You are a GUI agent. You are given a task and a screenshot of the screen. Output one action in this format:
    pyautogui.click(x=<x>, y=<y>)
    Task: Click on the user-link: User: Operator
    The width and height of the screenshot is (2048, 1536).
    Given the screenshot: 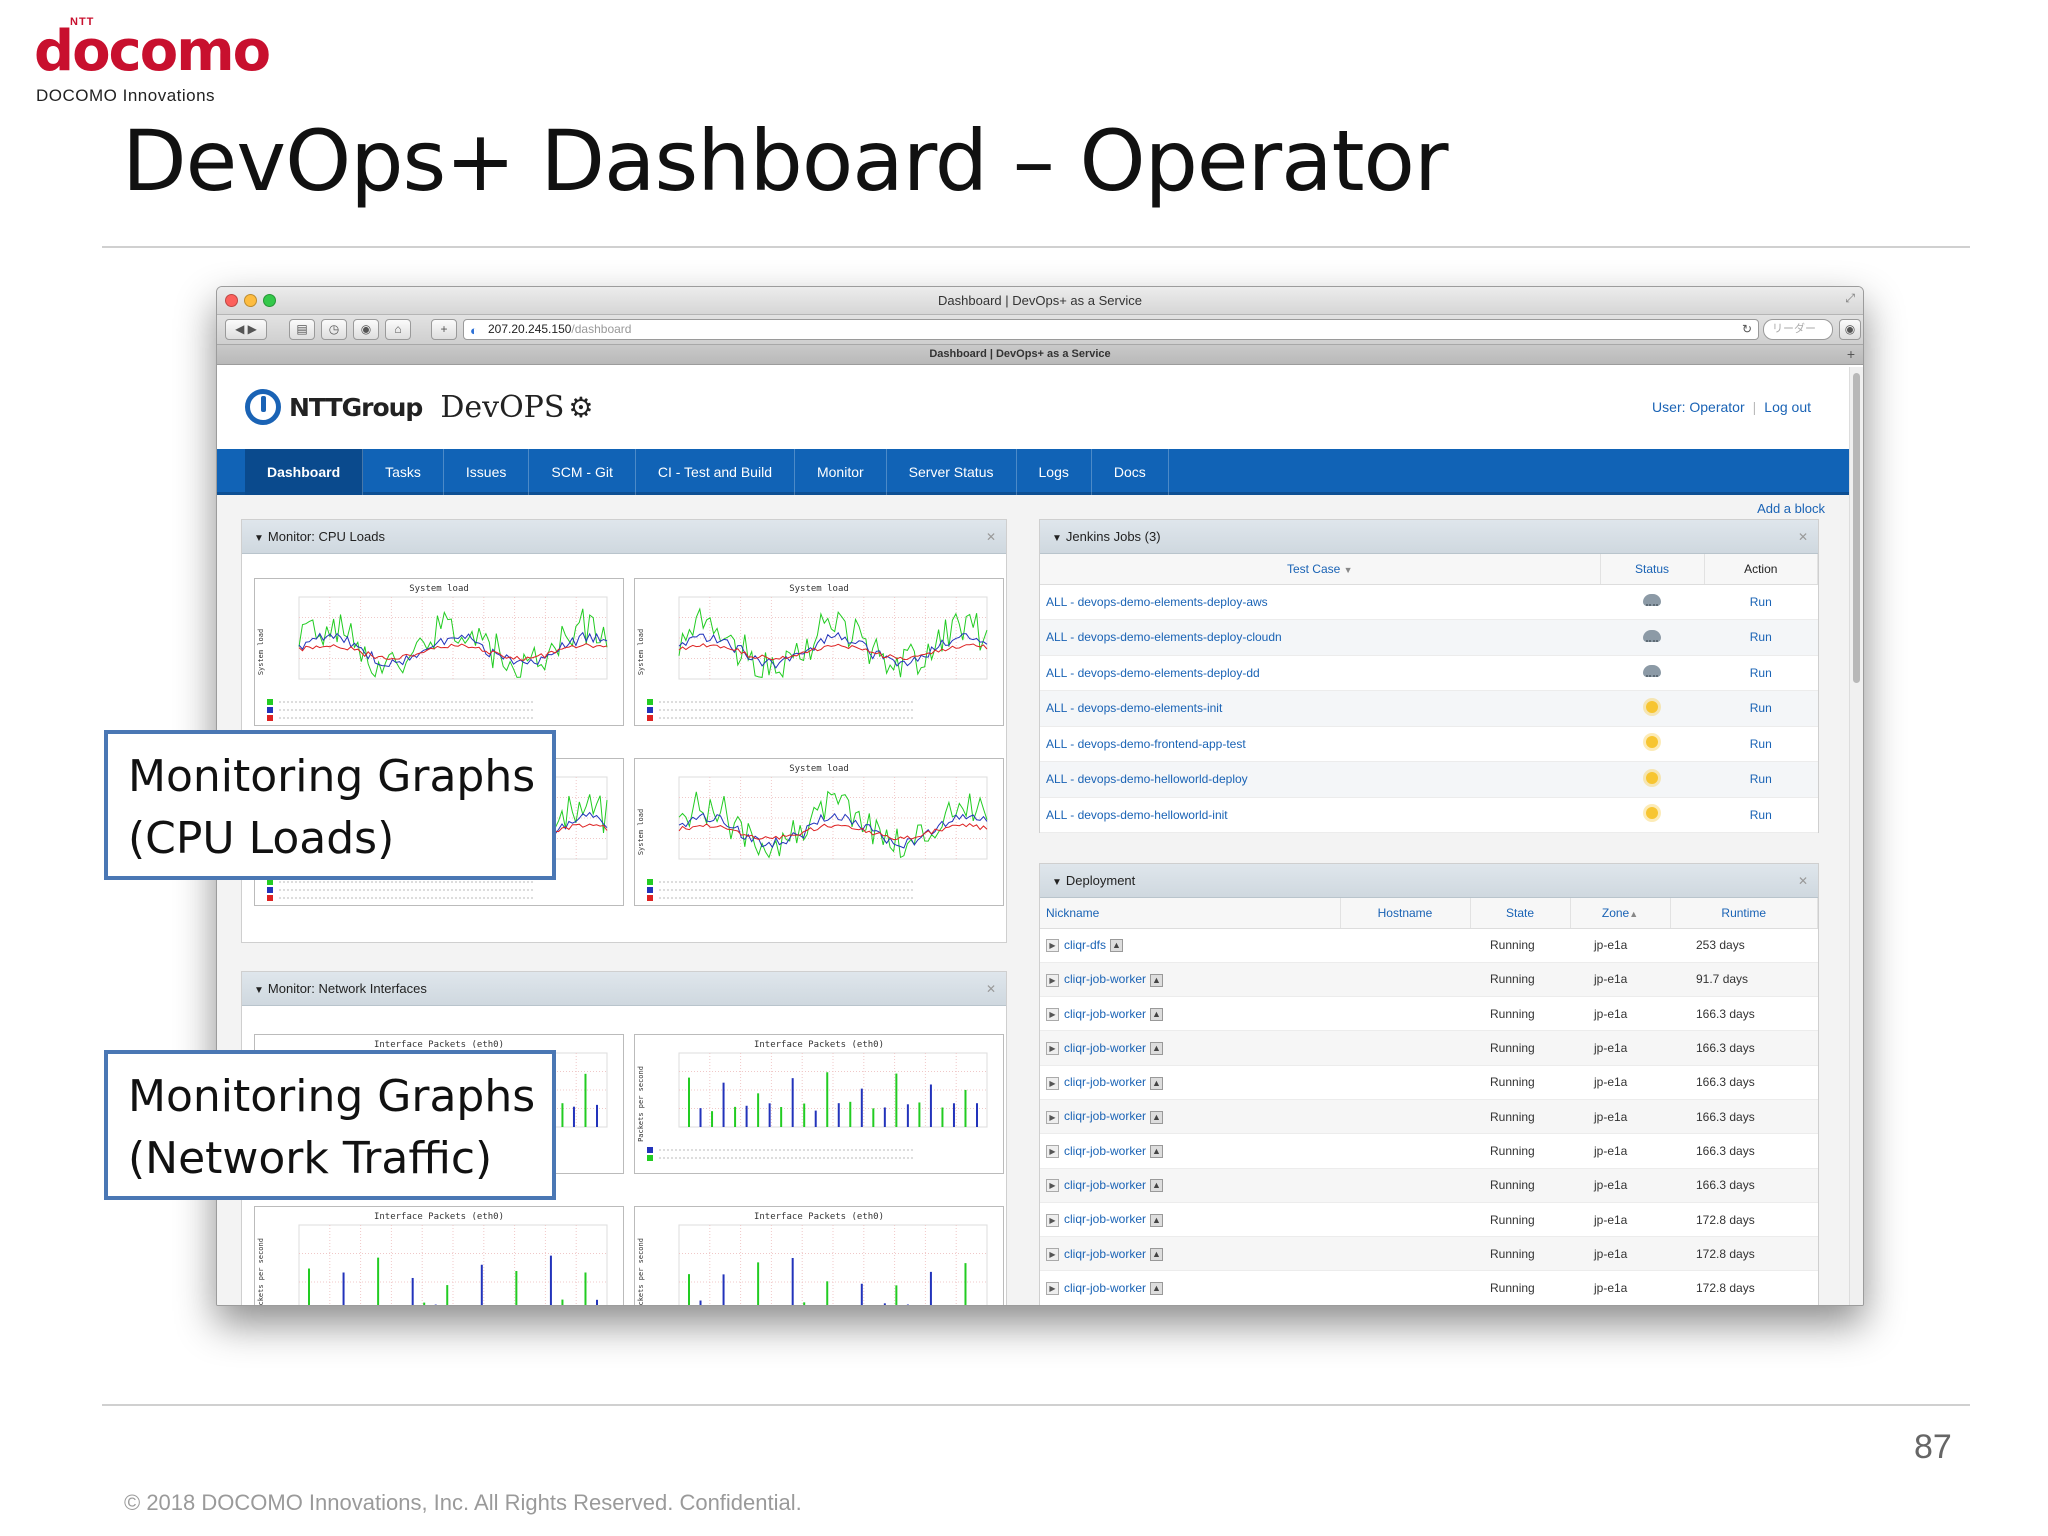 What is the action you would take?
    pyautogui.click(x=1698, y=407)
    